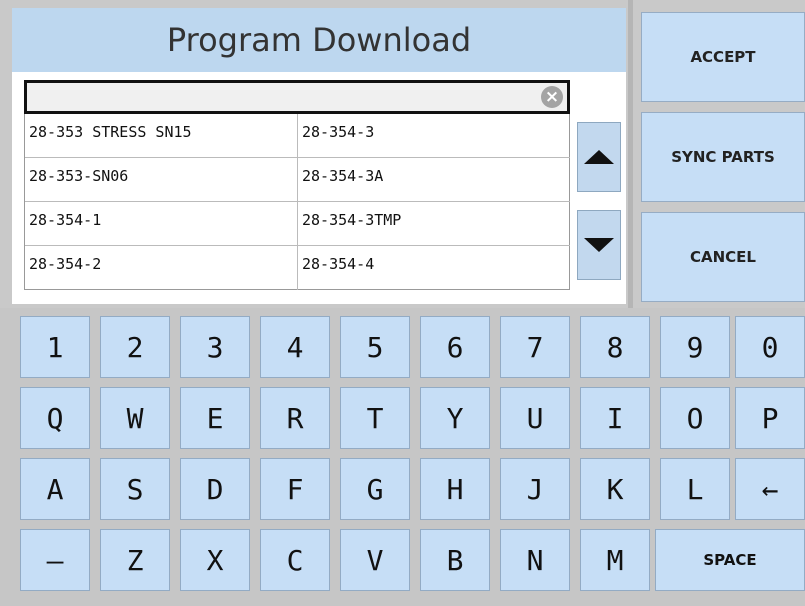 Image resolution: width=805 pixels, height=606 pixels. I want to click on key-u: U, so click(535, 418).